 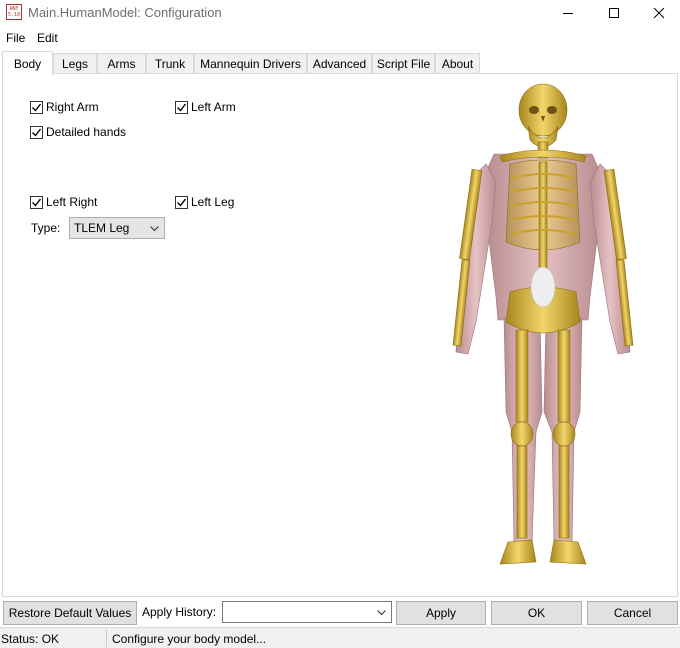 I want to click on detailed-hands-checkbox: Detailed hands, so click(x=78, y=132).